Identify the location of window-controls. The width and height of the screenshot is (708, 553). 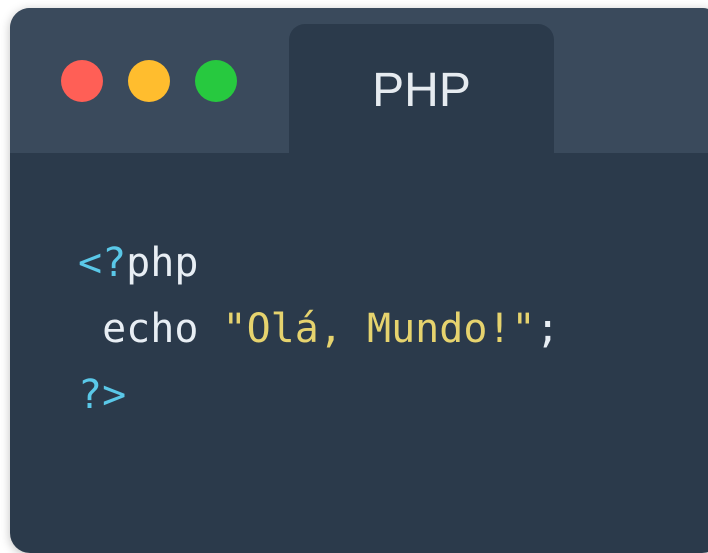
(149, 81).